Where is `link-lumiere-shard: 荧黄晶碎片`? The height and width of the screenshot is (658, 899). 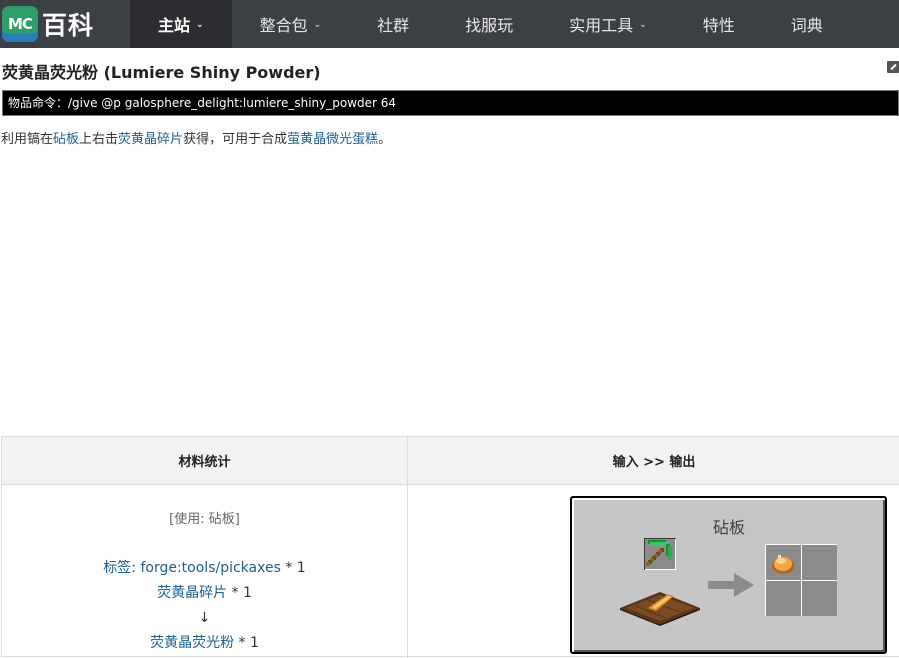 link-lumiere-shard: 荧黄晶碎片 is located at coordinates (150, 139).